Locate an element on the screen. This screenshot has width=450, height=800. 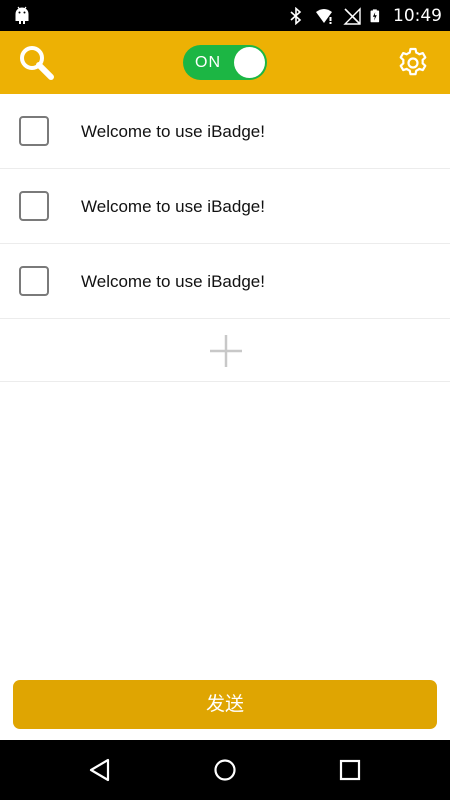
no-signal-icon is located at coordinates (352, 15).